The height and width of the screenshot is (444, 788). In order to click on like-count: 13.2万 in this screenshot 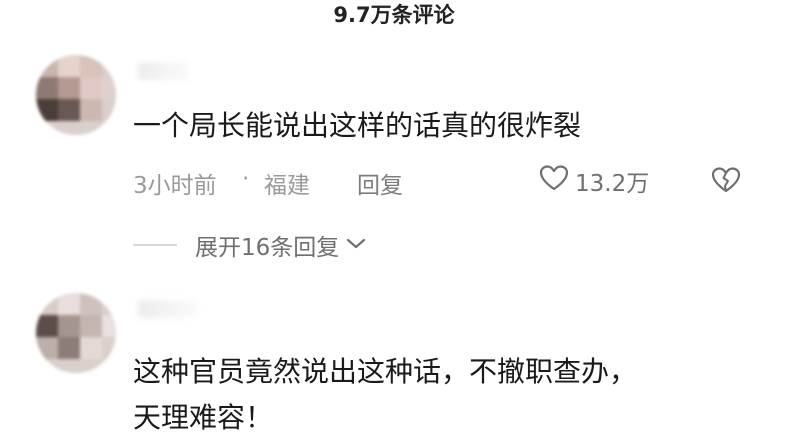, I will do `click(612, 184)`.